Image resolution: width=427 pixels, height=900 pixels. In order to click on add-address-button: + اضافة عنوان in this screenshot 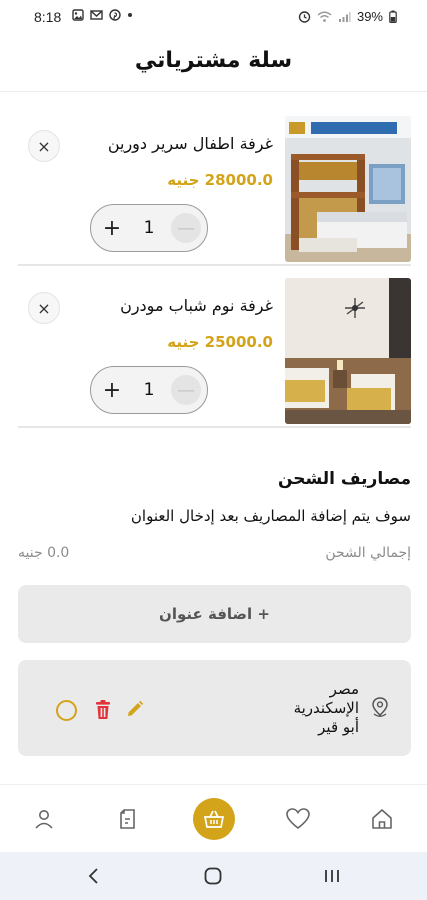, I will do `click(214, 614)`.